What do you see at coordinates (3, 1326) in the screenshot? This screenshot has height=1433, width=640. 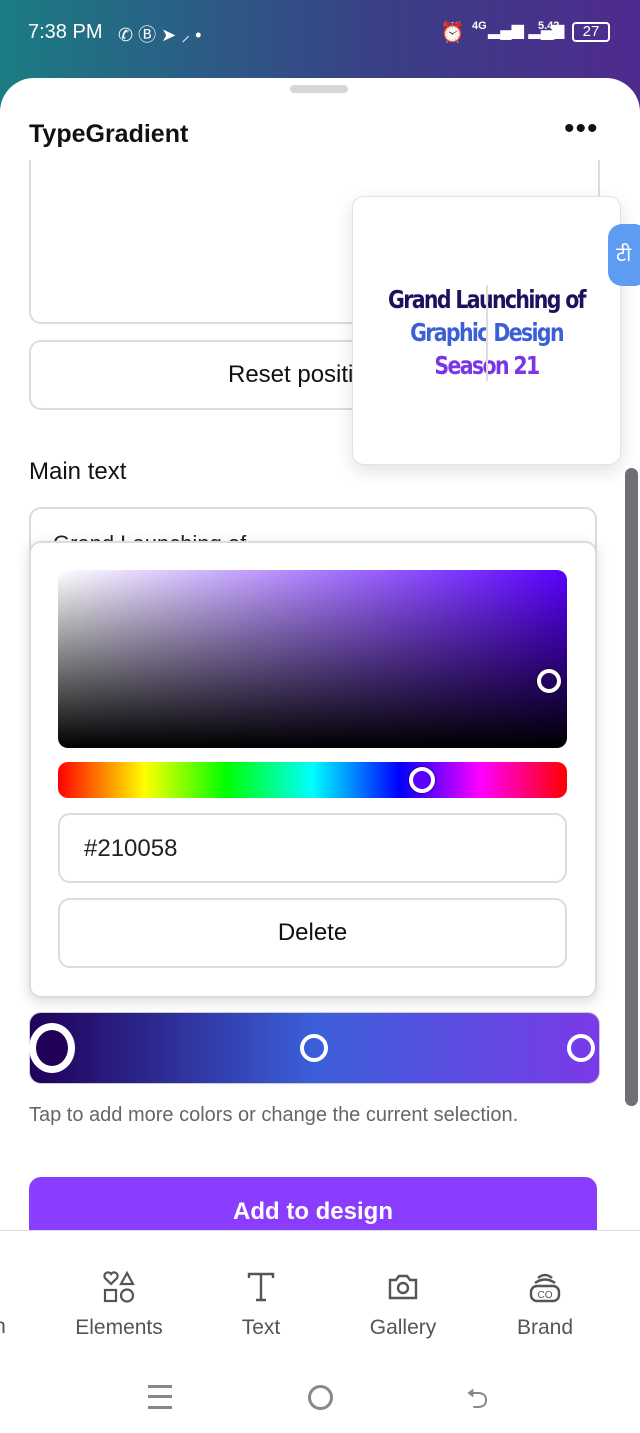 I see `nav-label: n` at bounding box center [3, 1326].